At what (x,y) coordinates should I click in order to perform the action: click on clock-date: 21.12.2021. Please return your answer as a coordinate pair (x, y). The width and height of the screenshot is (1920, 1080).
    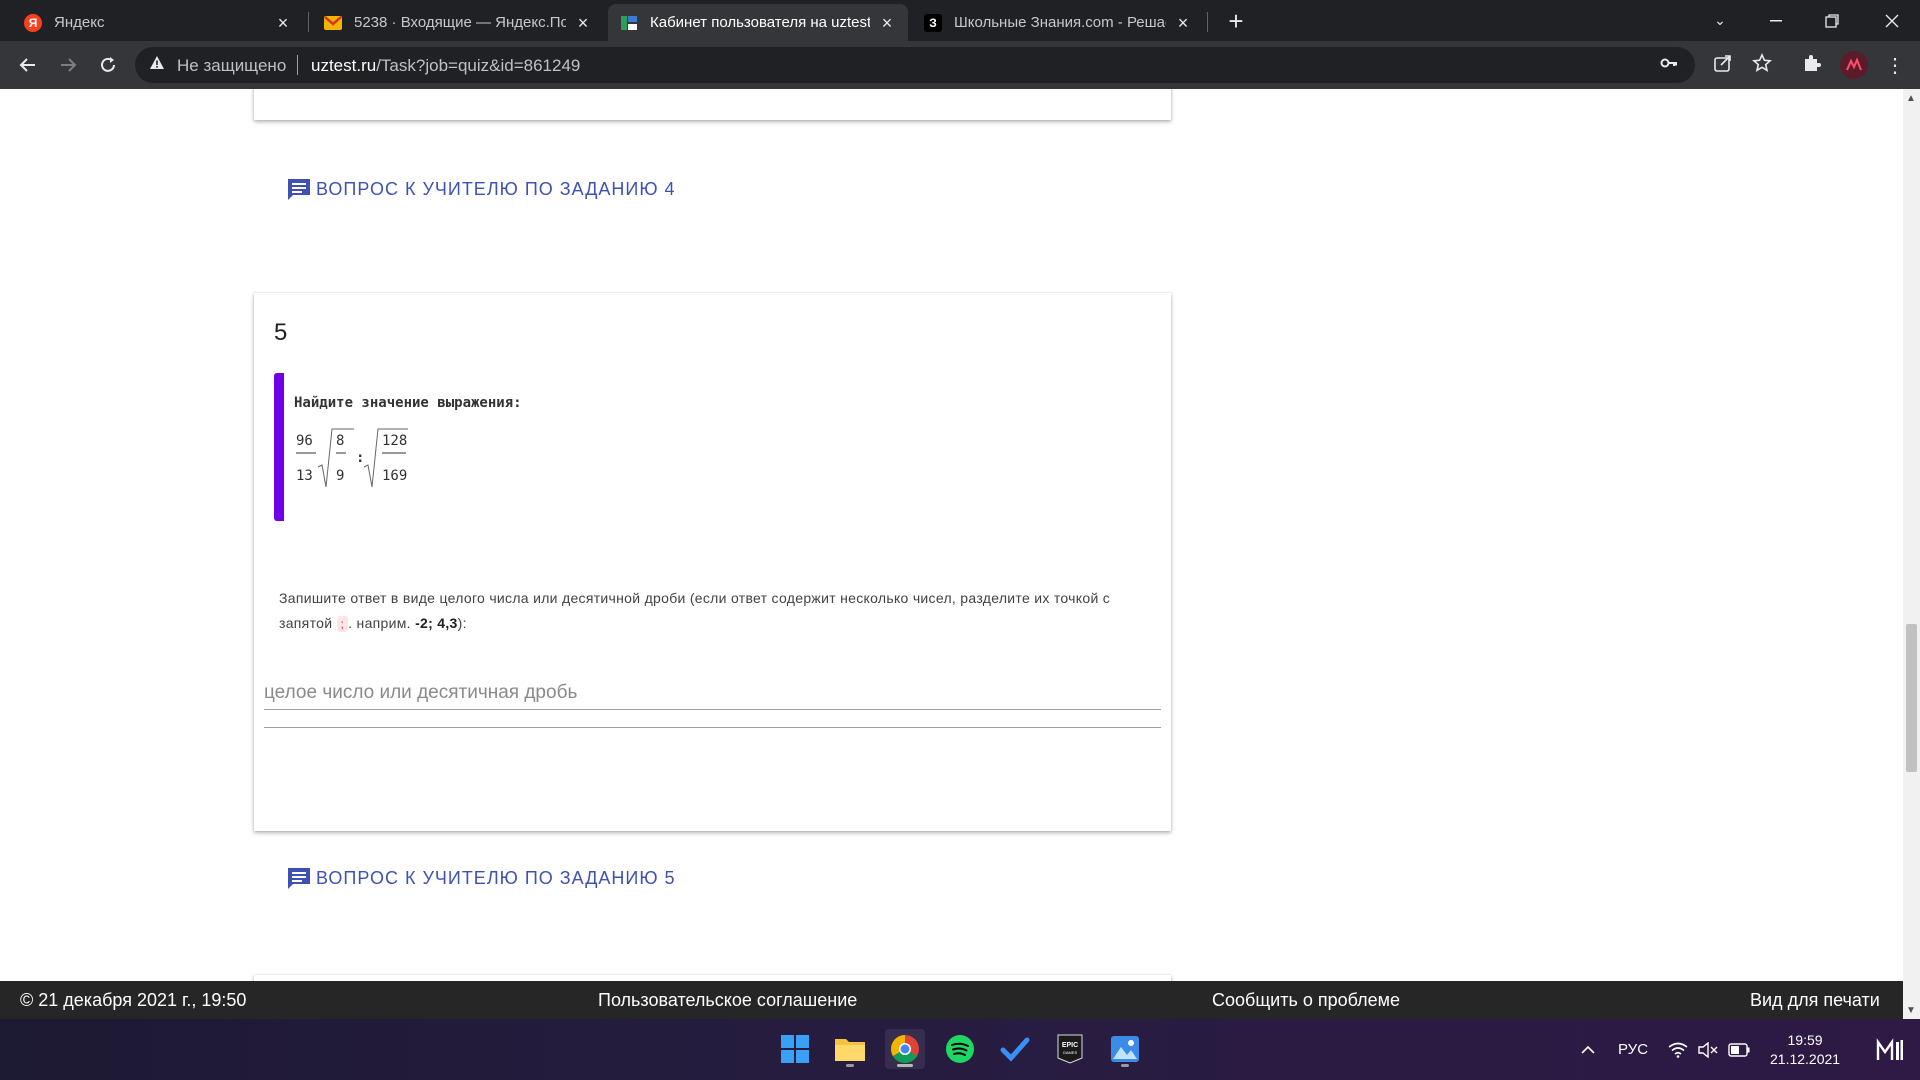
    Looking at the image, I should click on (1805, 1059).